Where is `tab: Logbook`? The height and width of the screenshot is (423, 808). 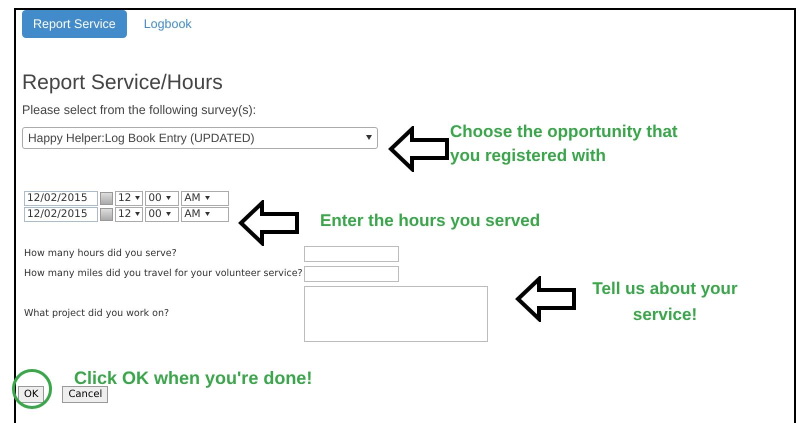
tab: Logbook is located at coordinates (167, 24).